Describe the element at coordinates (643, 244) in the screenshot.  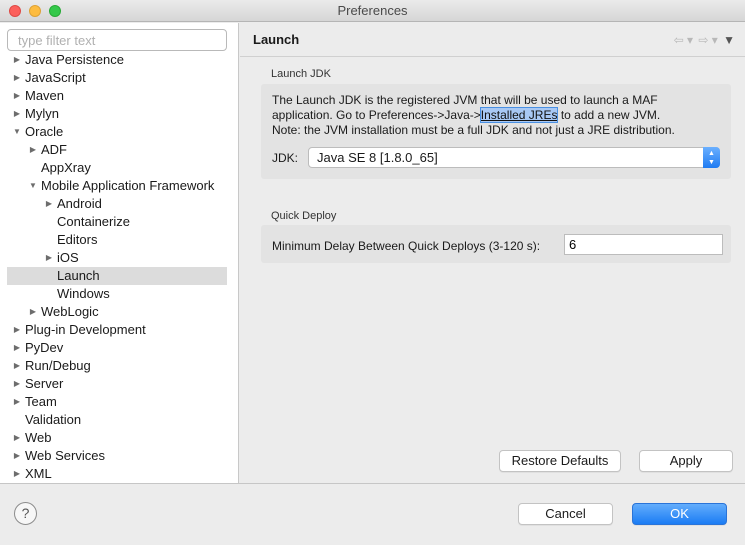
I see `delay-input` at that location.